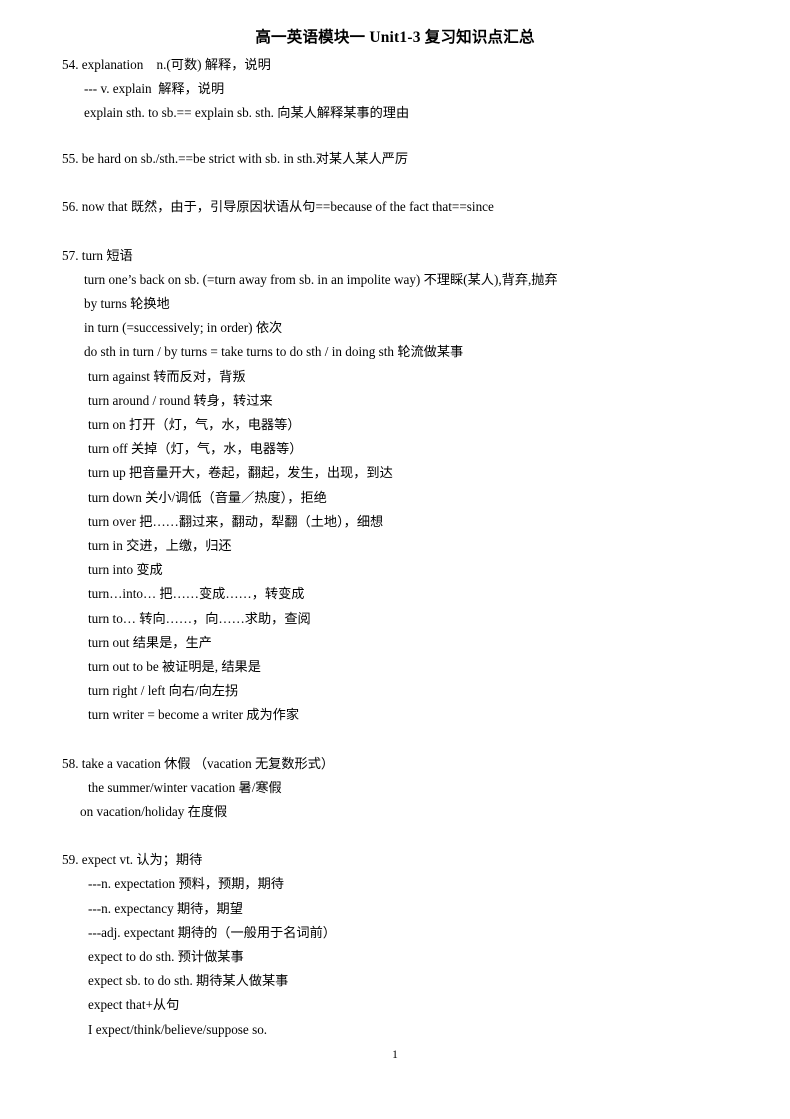 The image size is (790, 1119). Describe the element at coordinates (194, 715) in the screenshot. I see `entry-line: turn writer = become a writer 成为作家` at that location.